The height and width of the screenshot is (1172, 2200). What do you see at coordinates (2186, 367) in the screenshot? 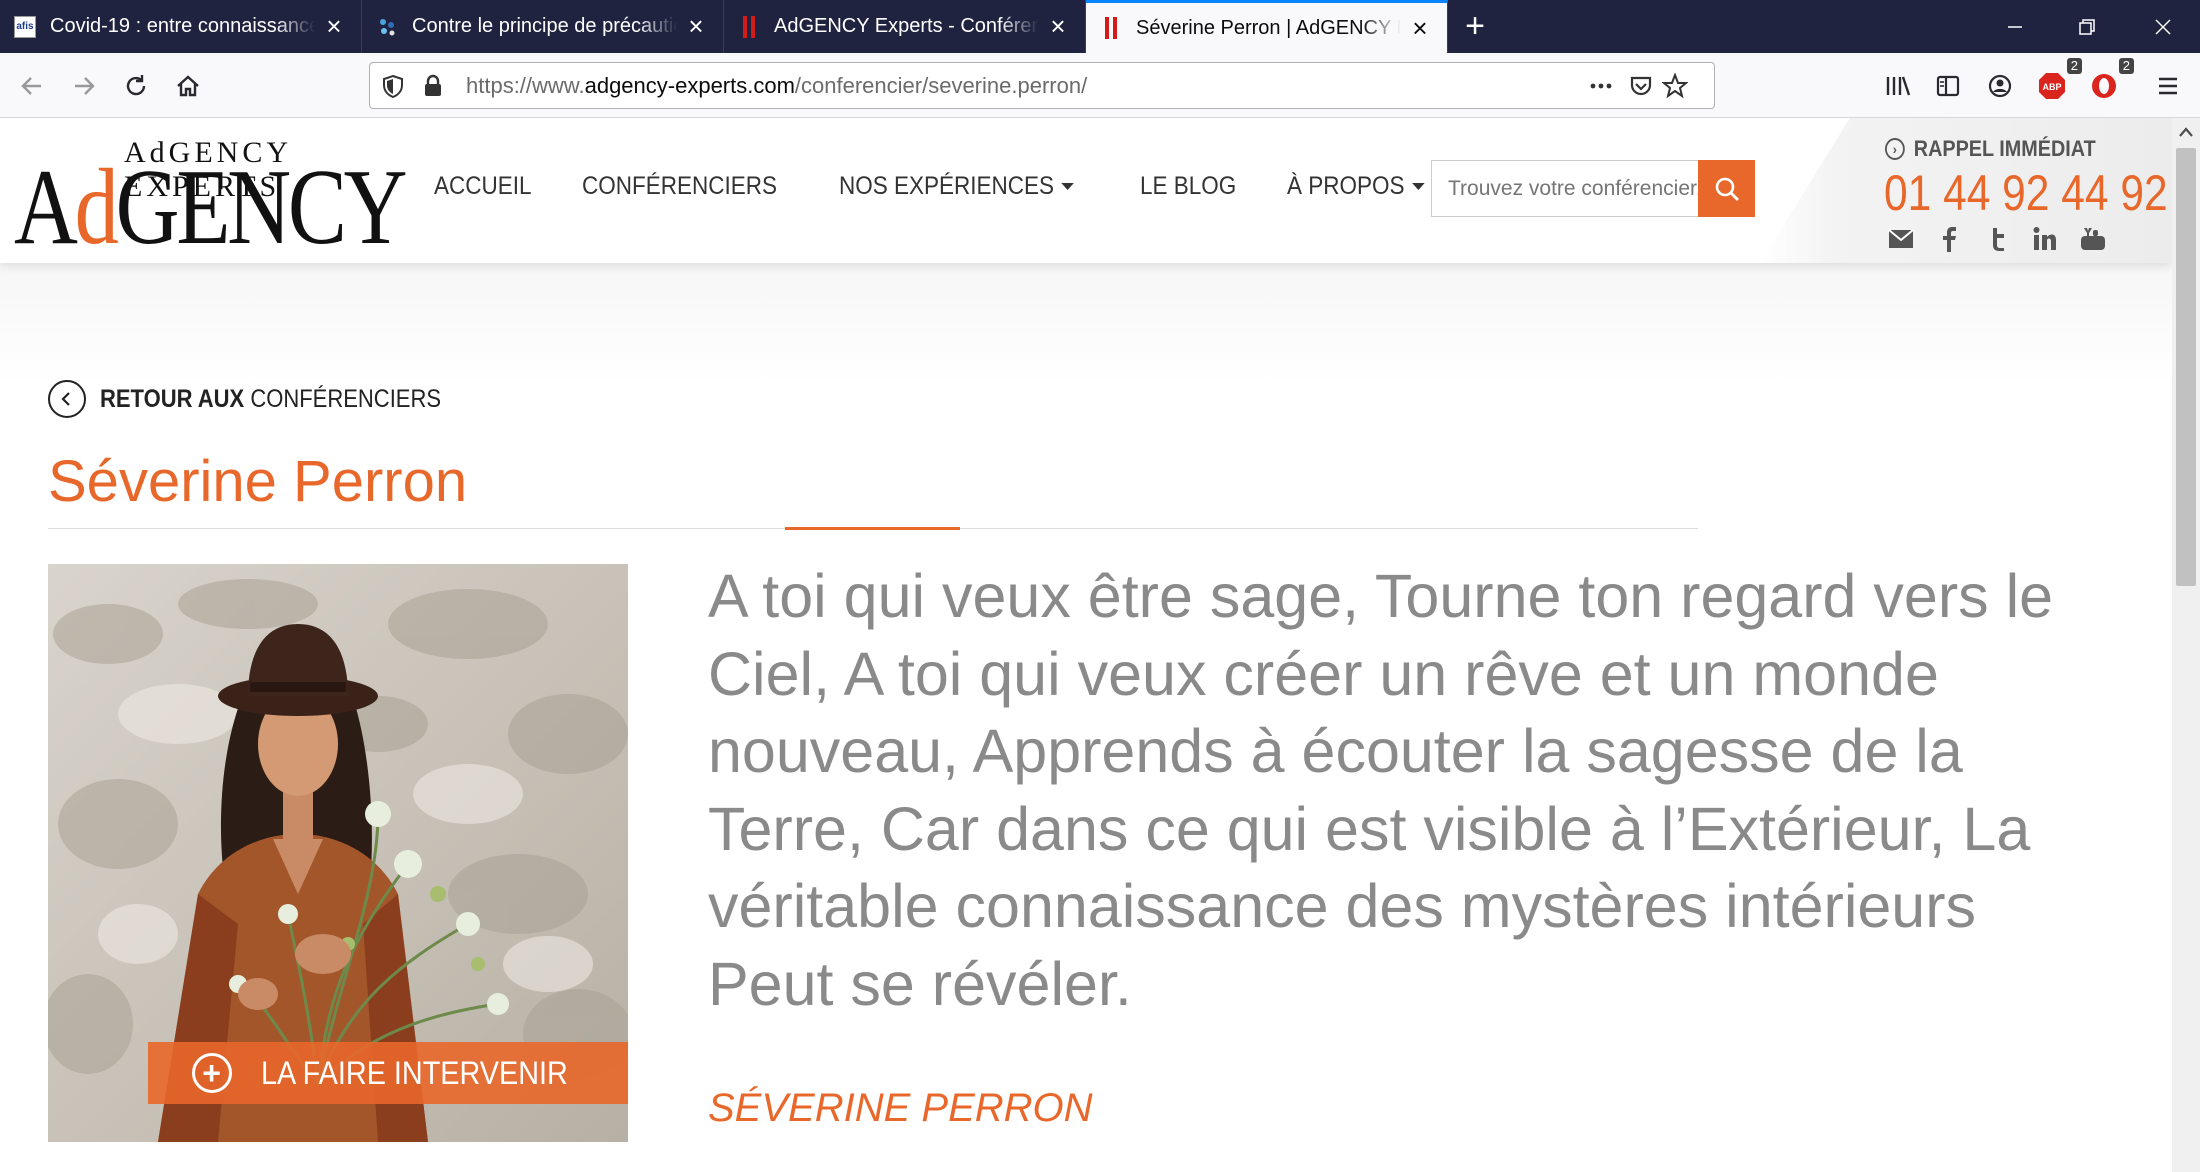
I see `scrollbar-thumb` at bounding box center [2186, 367].